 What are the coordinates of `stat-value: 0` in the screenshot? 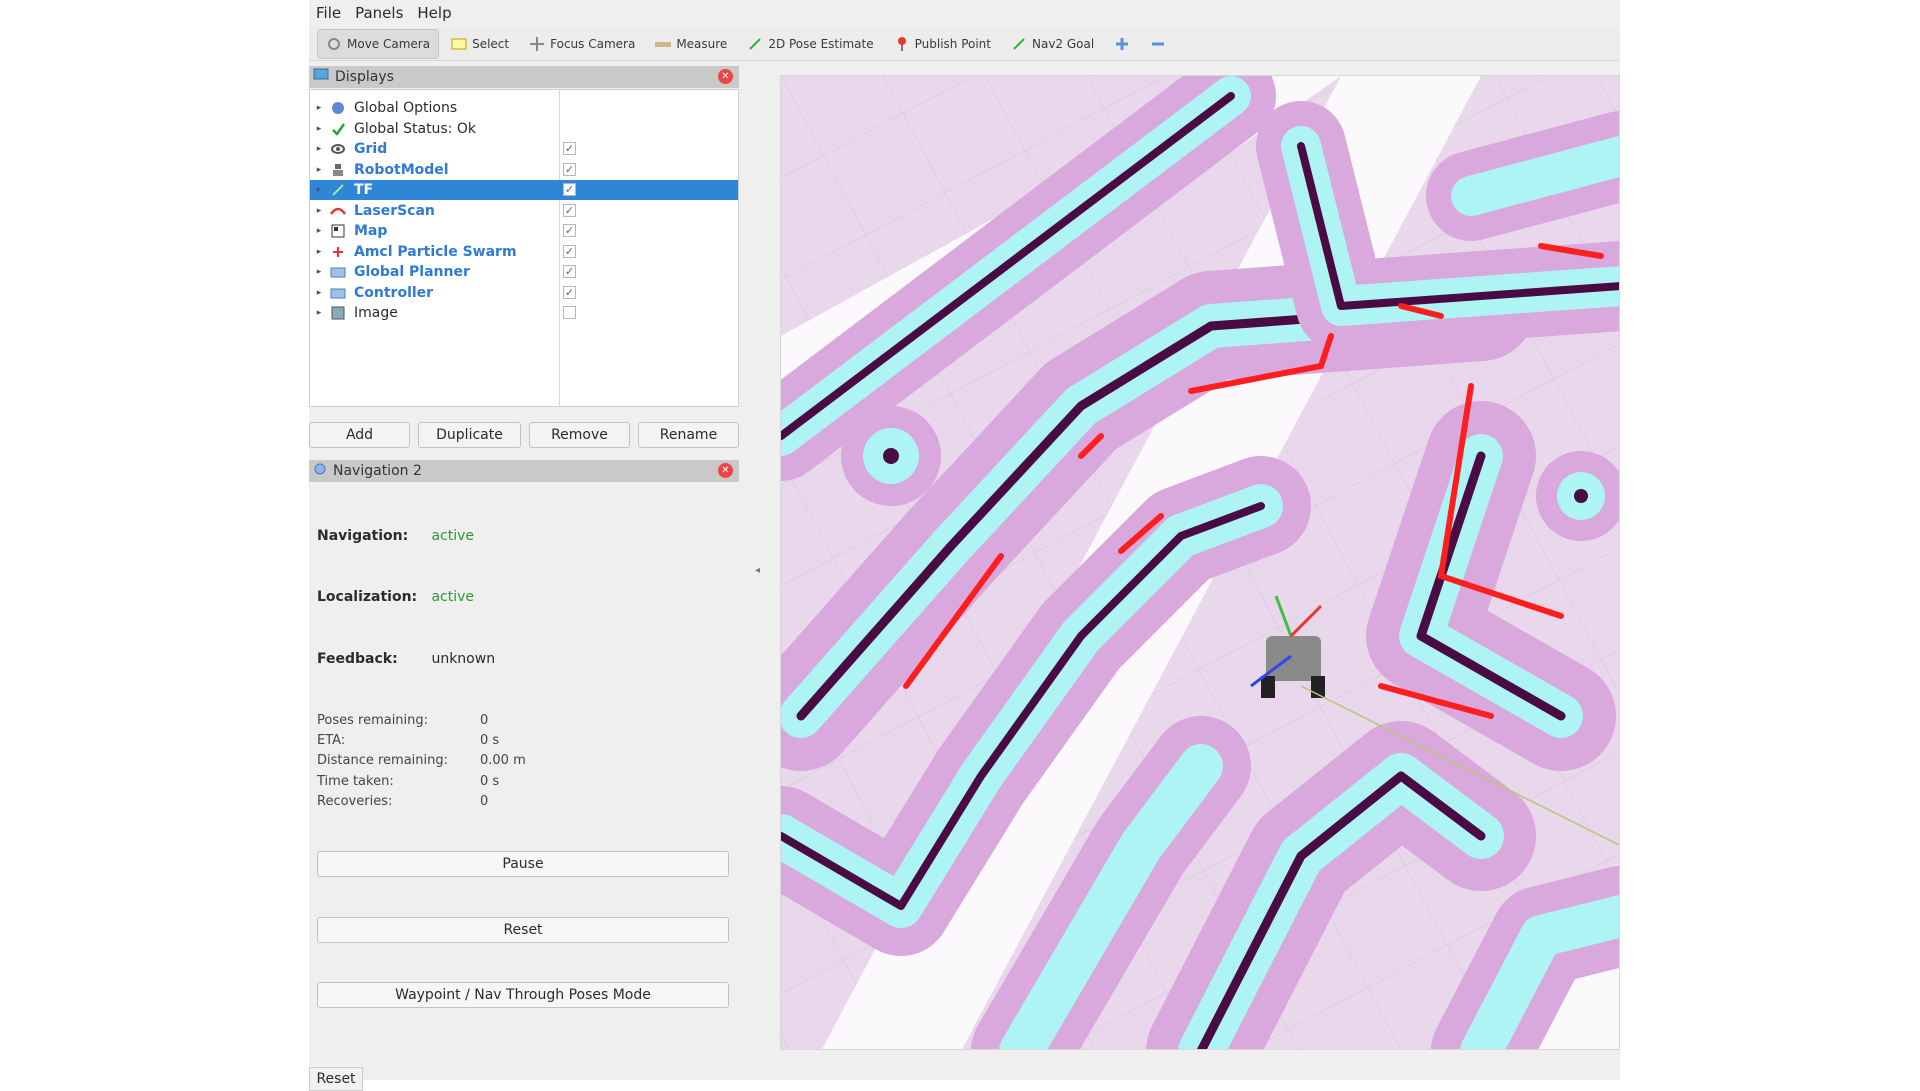 It's located at (484, 801).